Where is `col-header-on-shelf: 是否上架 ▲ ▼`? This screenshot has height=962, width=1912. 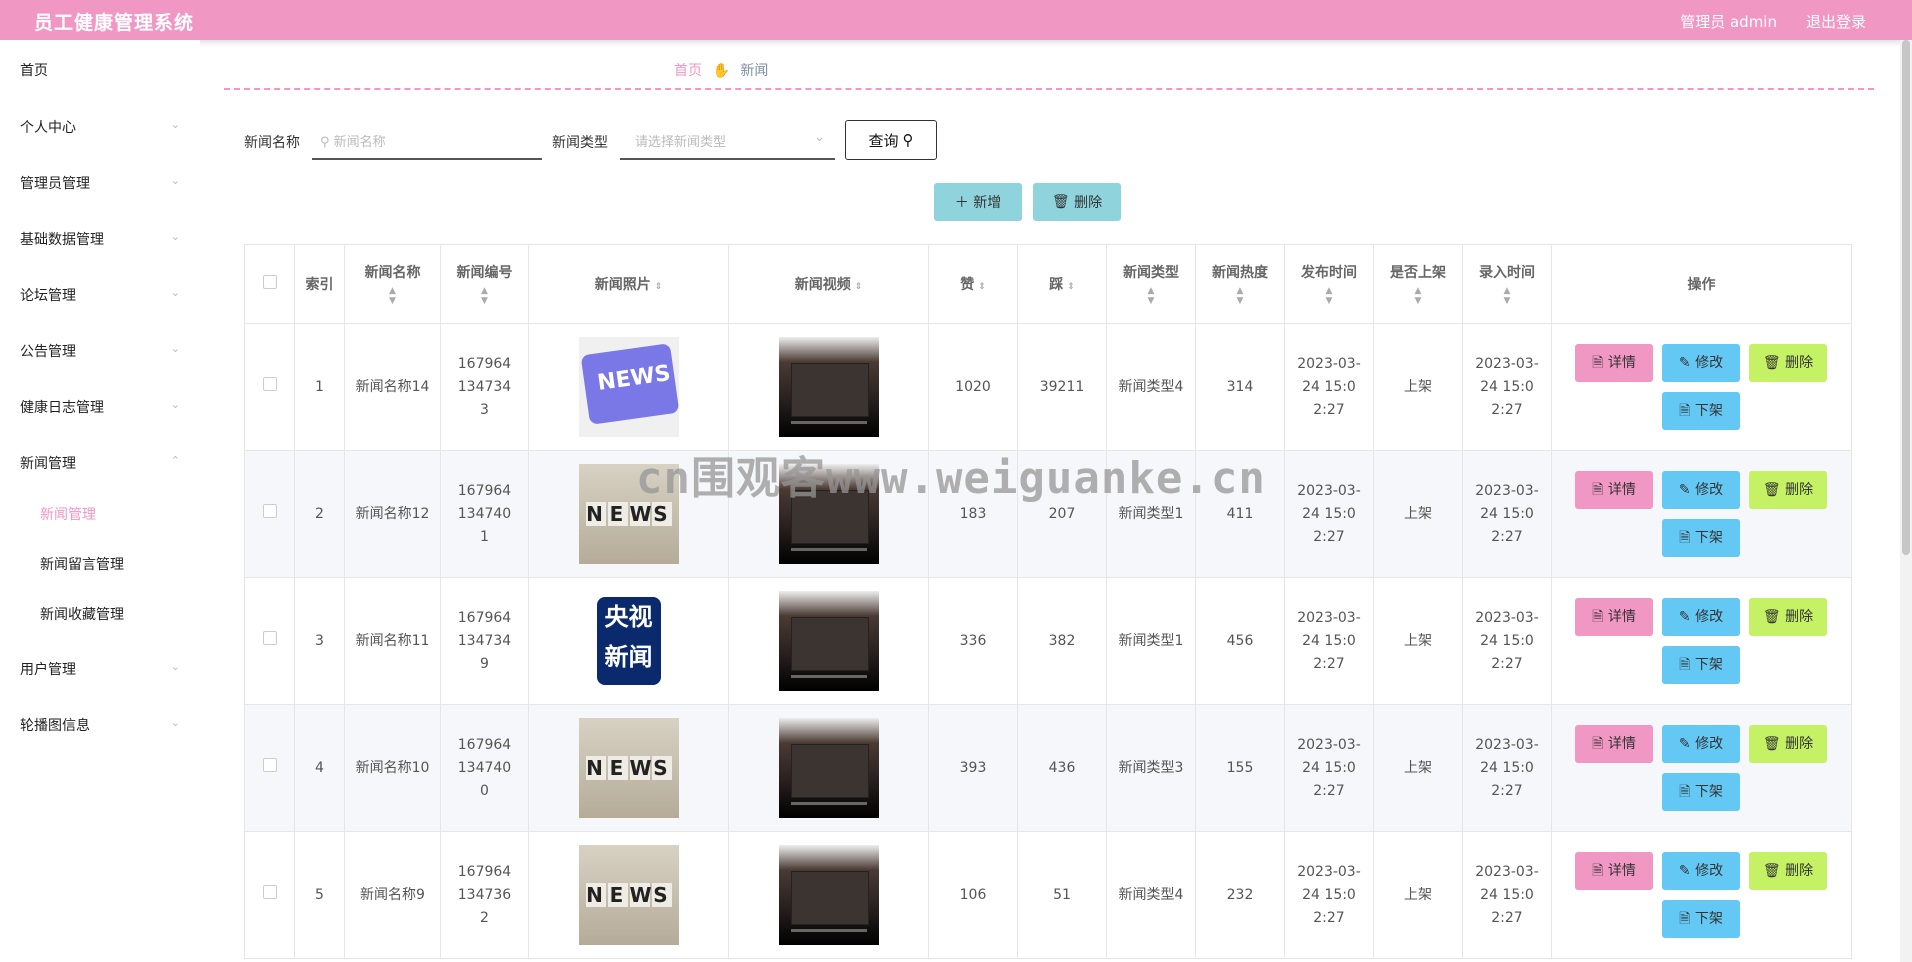
col-header-on-shelf: 是否上架 ▲ ▼ is located at coordinates (1418, 284).